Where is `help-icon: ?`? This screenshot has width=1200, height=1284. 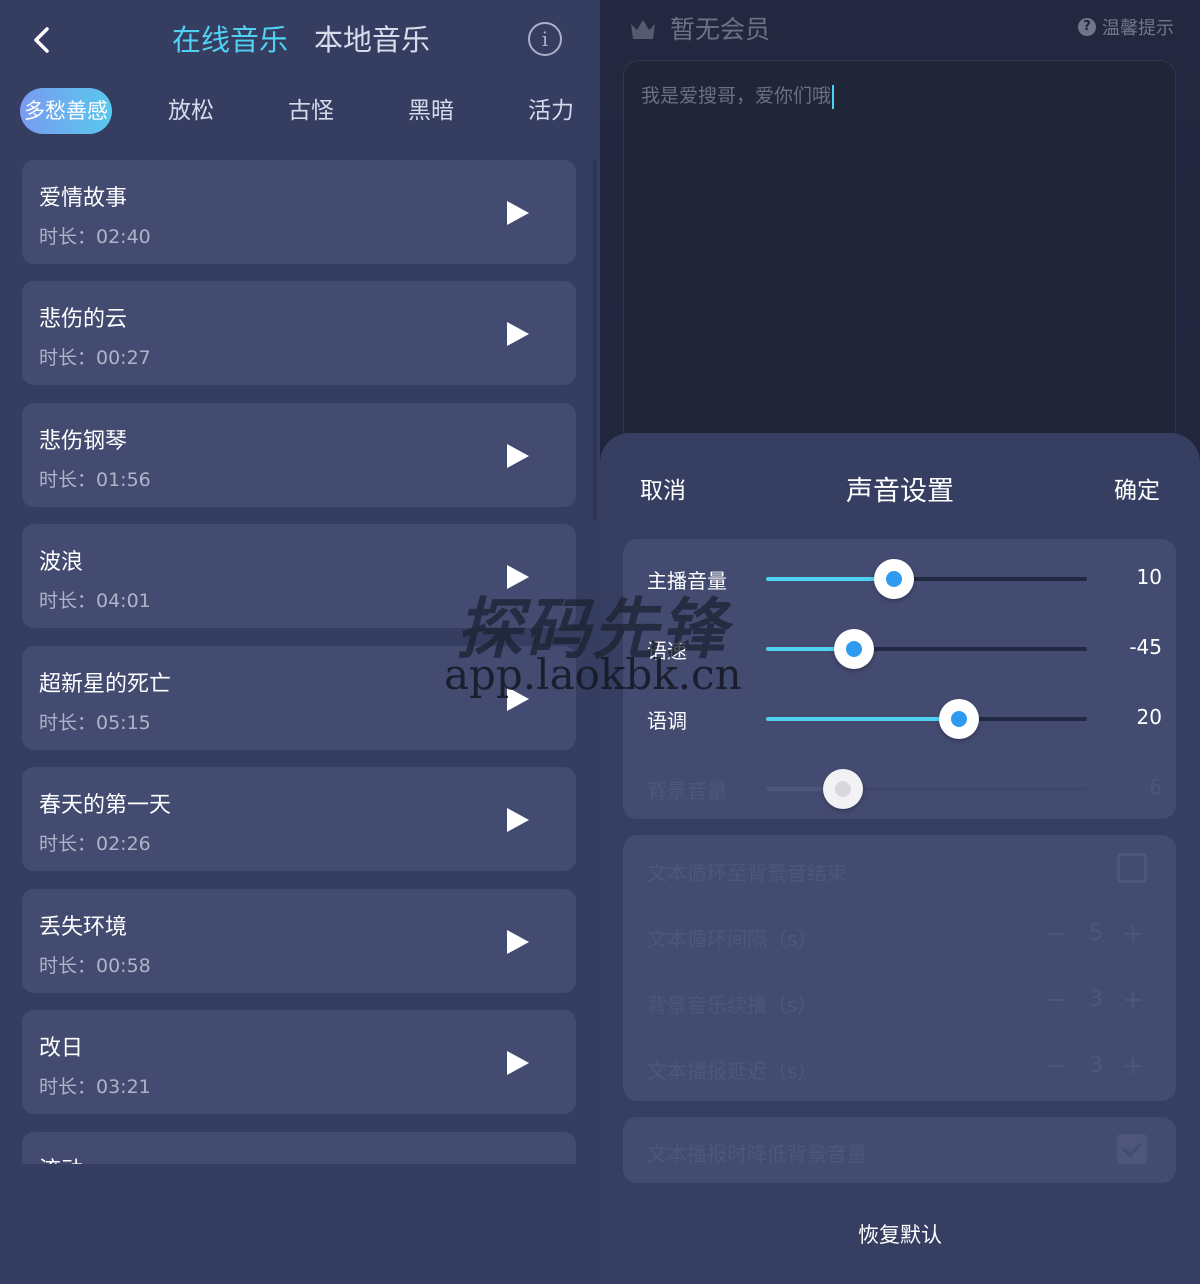
help-icon: ? is located at coordinates (1087, 27).